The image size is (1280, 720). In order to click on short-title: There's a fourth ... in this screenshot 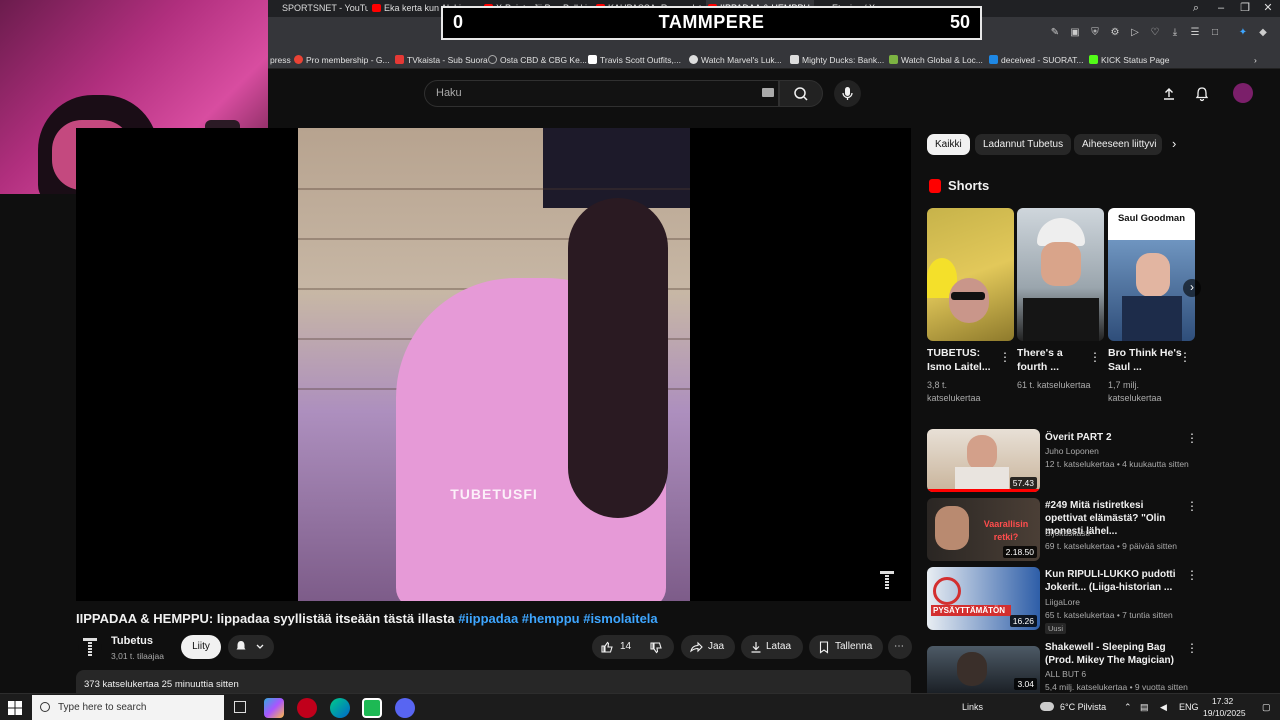, I will do `click(1055, 360)`.